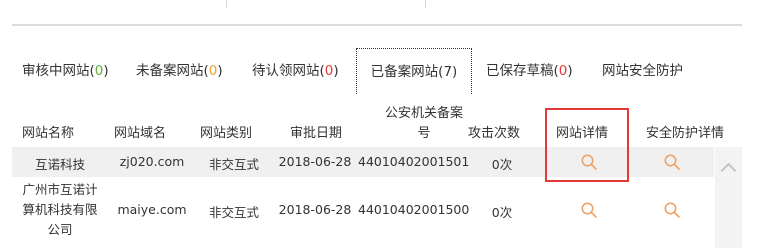  I want to click on tab-security-protection: 网站安全防护, so click(642, 71).